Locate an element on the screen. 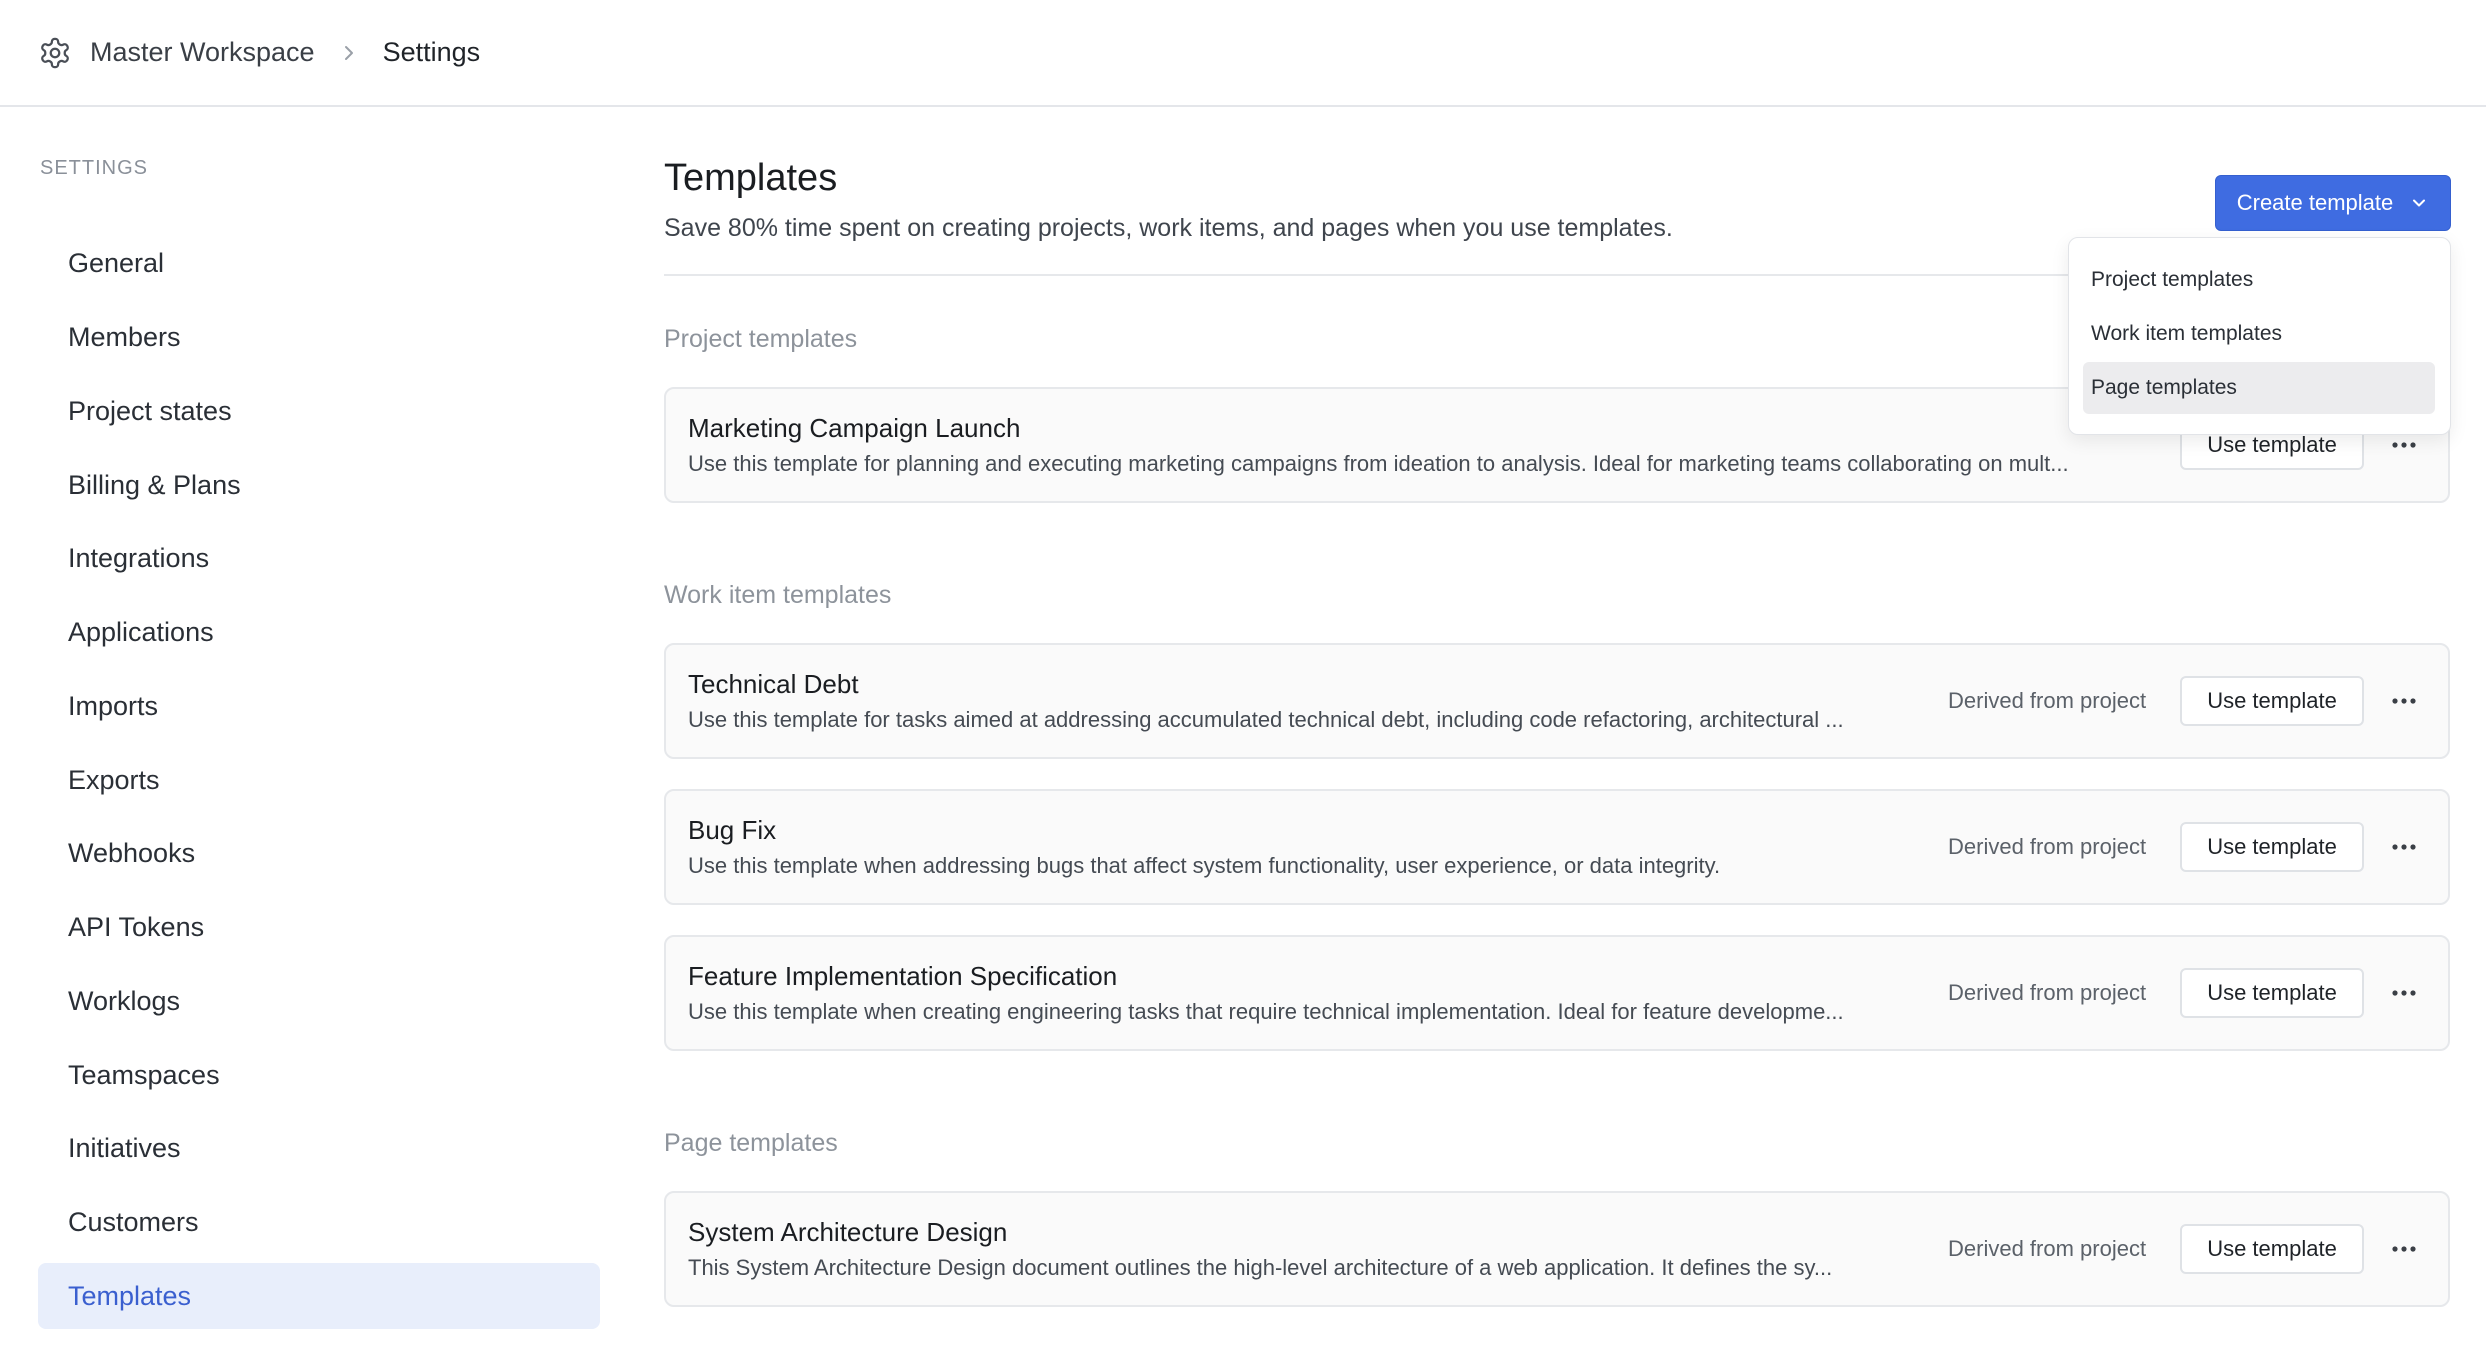 Image resolution: width=2486 pixels, height=1356 pixels. create-template-button: Create template is located at coordinates (2333, 203).